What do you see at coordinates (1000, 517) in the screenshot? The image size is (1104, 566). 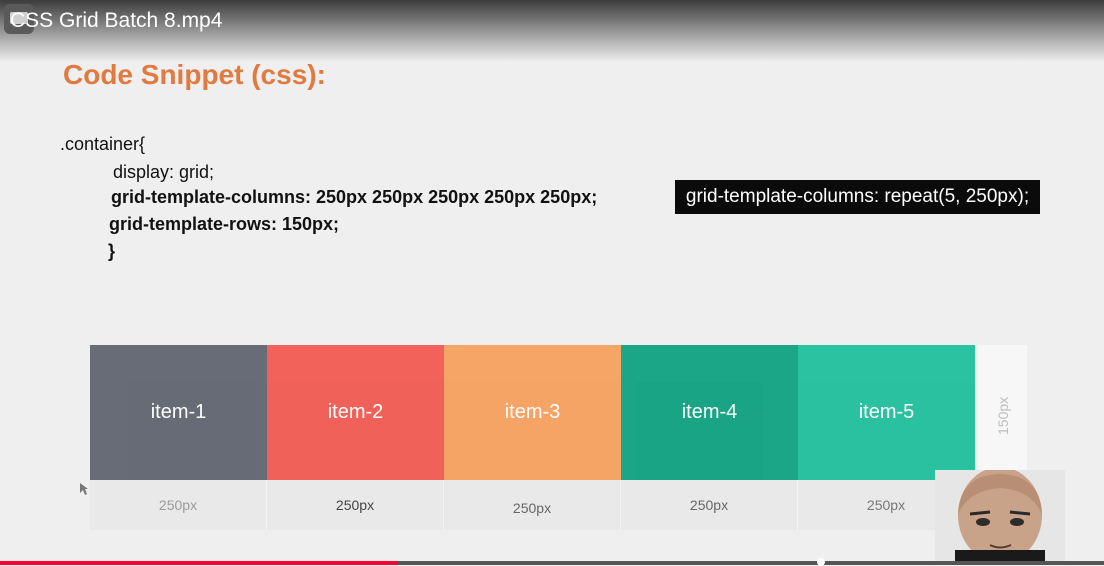 I see `presenter-webcam` at bounding box center [1000, 517].